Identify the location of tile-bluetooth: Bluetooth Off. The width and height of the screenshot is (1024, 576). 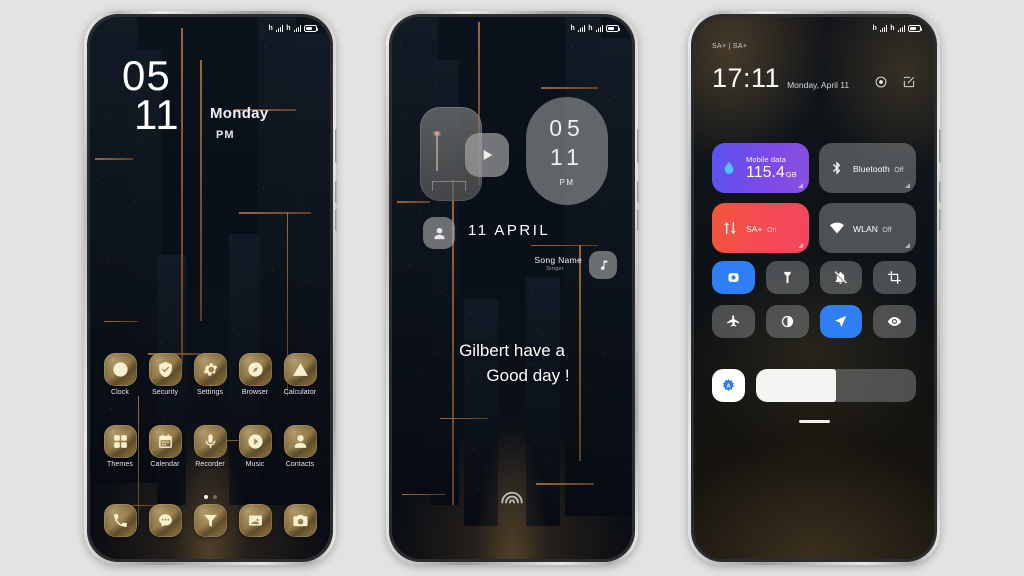
(867, 168).